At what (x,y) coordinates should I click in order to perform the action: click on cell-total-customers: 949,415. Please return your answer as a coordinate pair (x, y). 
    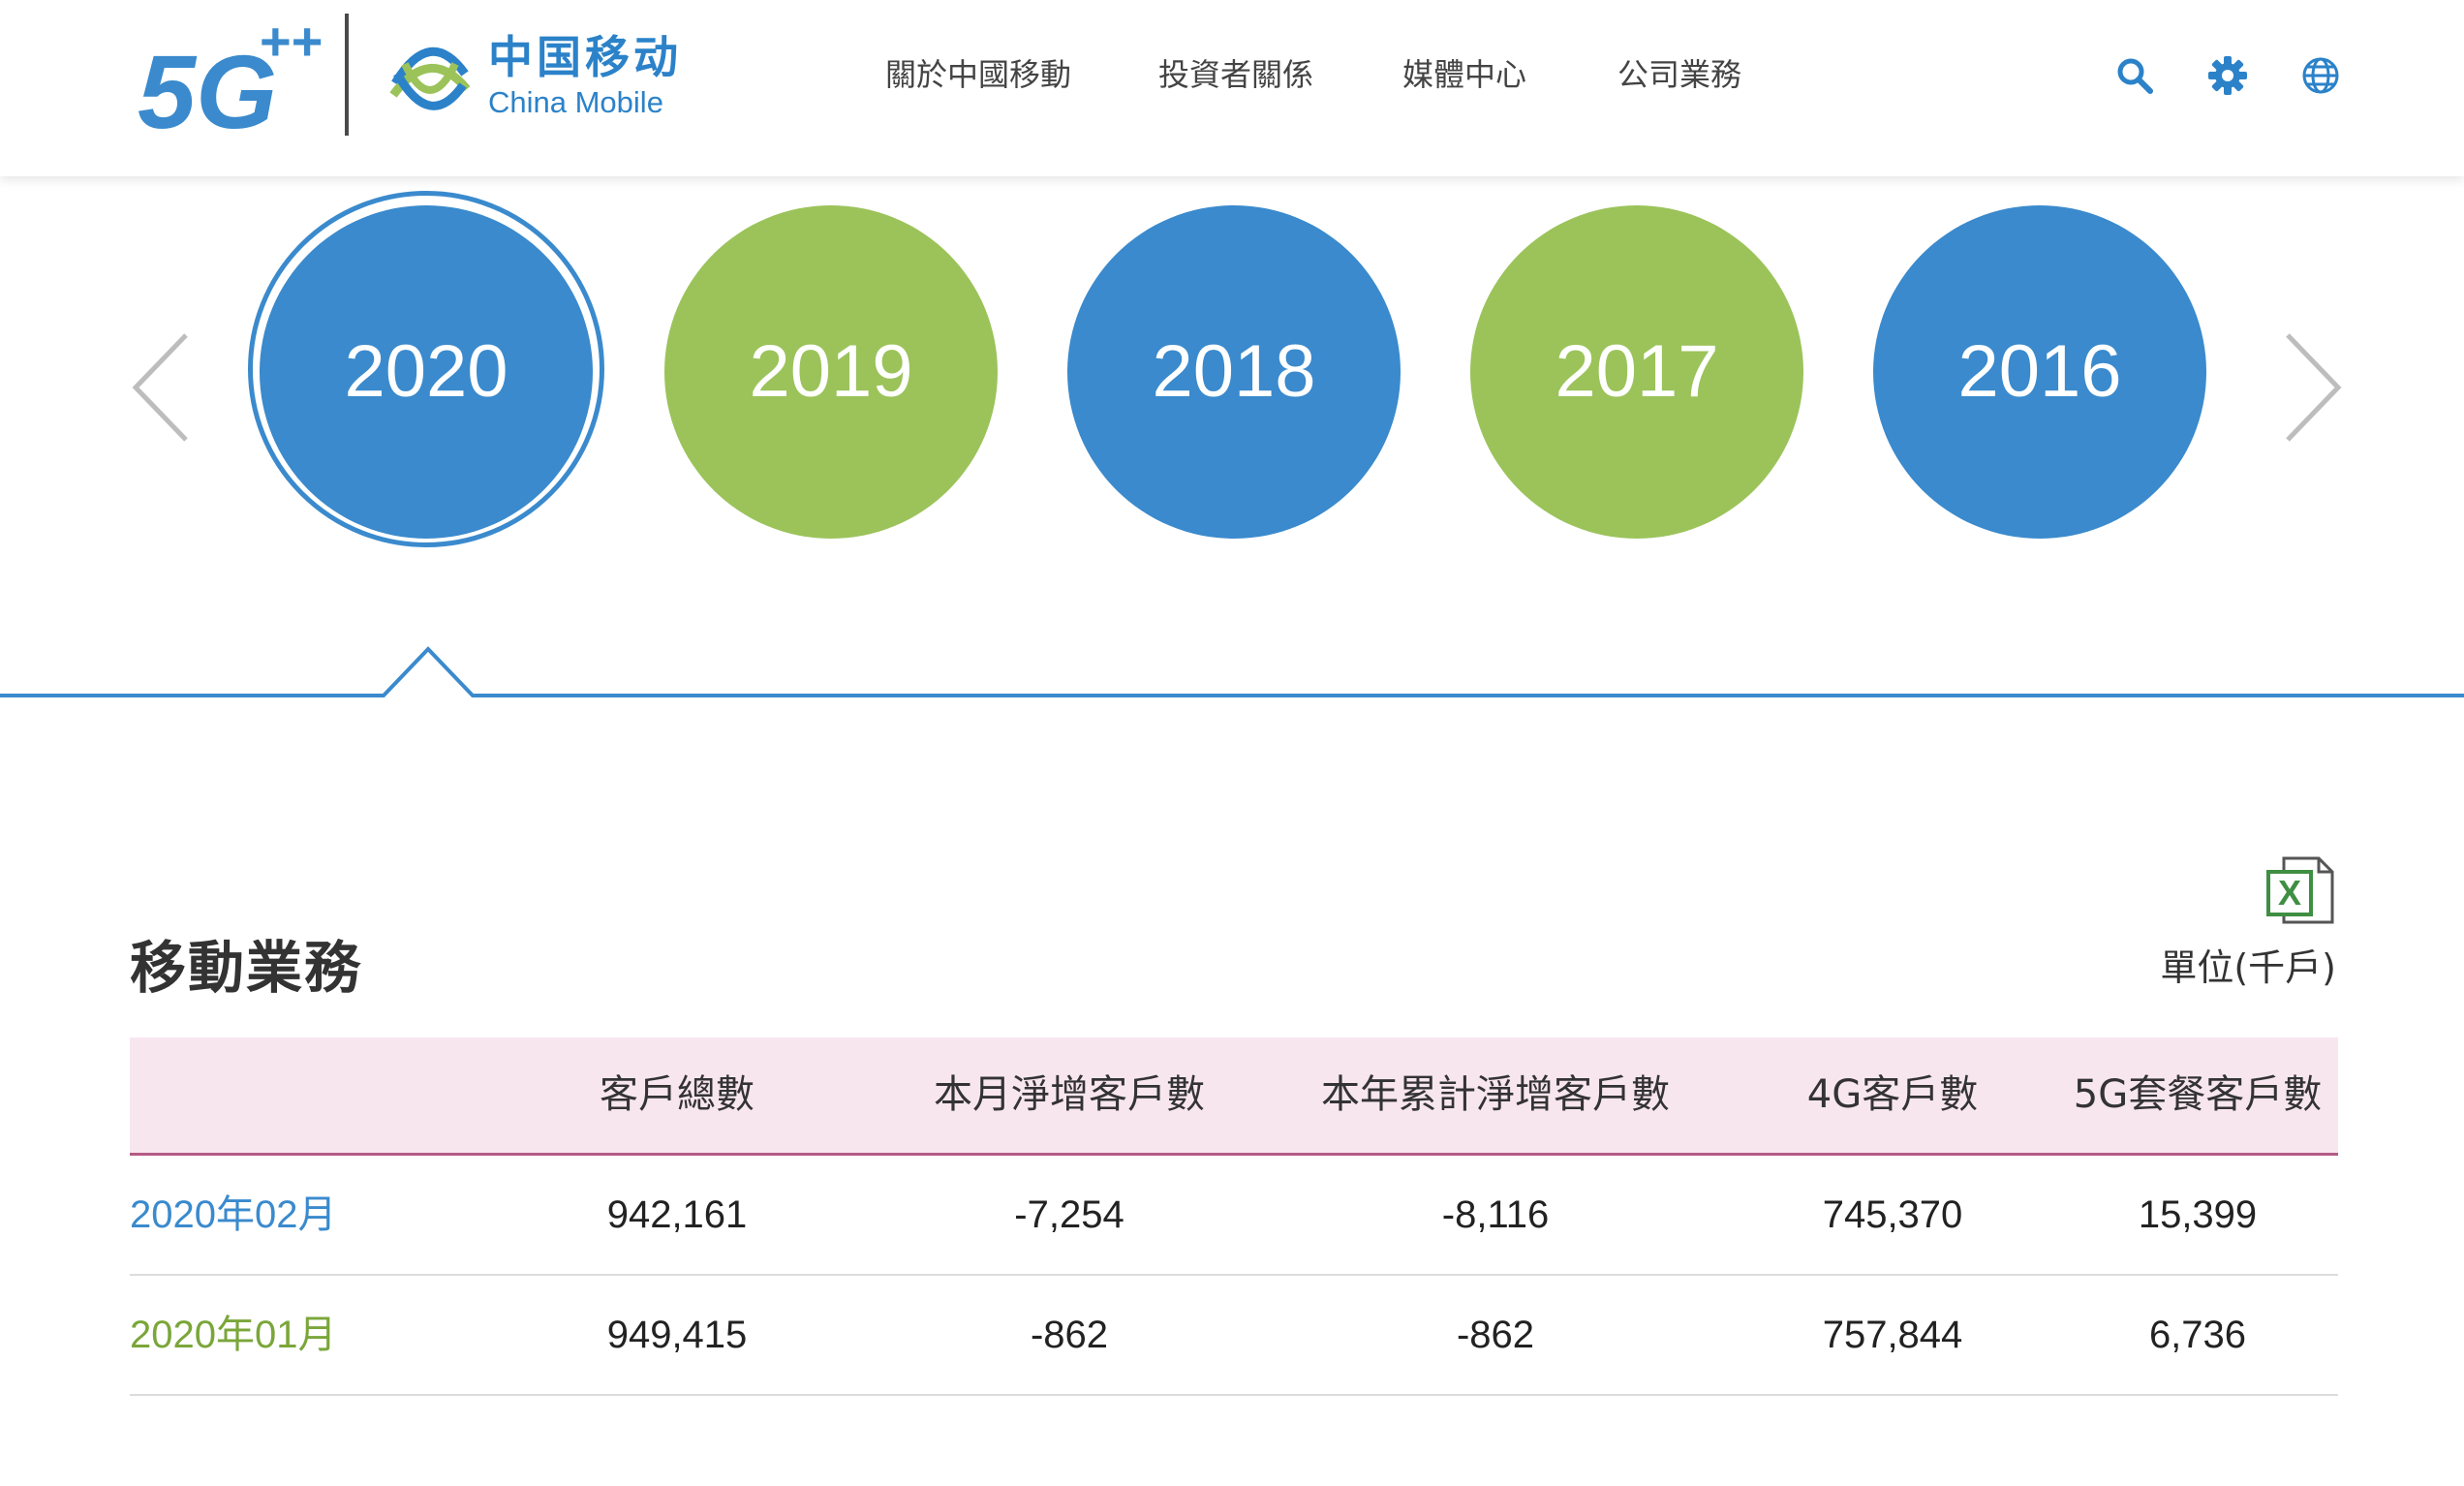
    Looking at the image, I should click on (677, 1335).